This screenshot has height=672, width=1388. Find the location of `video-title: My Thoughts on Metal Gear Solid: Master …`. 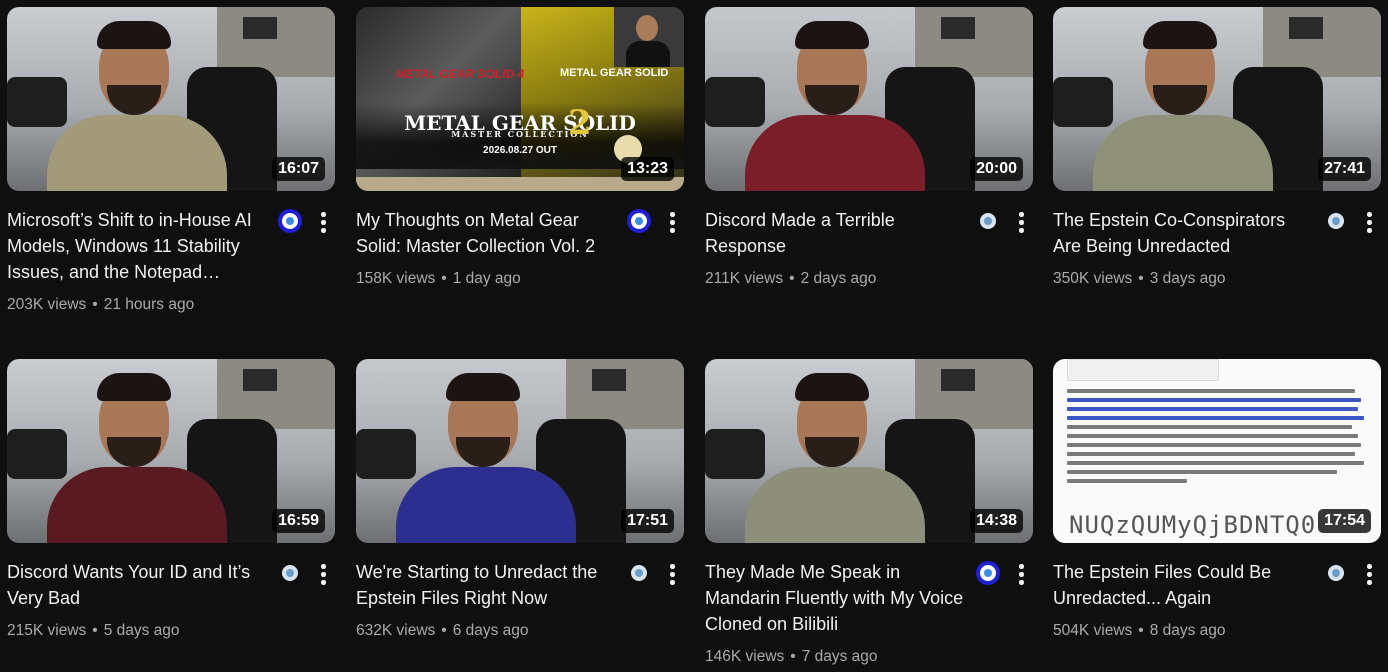

video-title: My Thoughts on Metal Gear Solid: Master … is located at coordinates (487, 233).